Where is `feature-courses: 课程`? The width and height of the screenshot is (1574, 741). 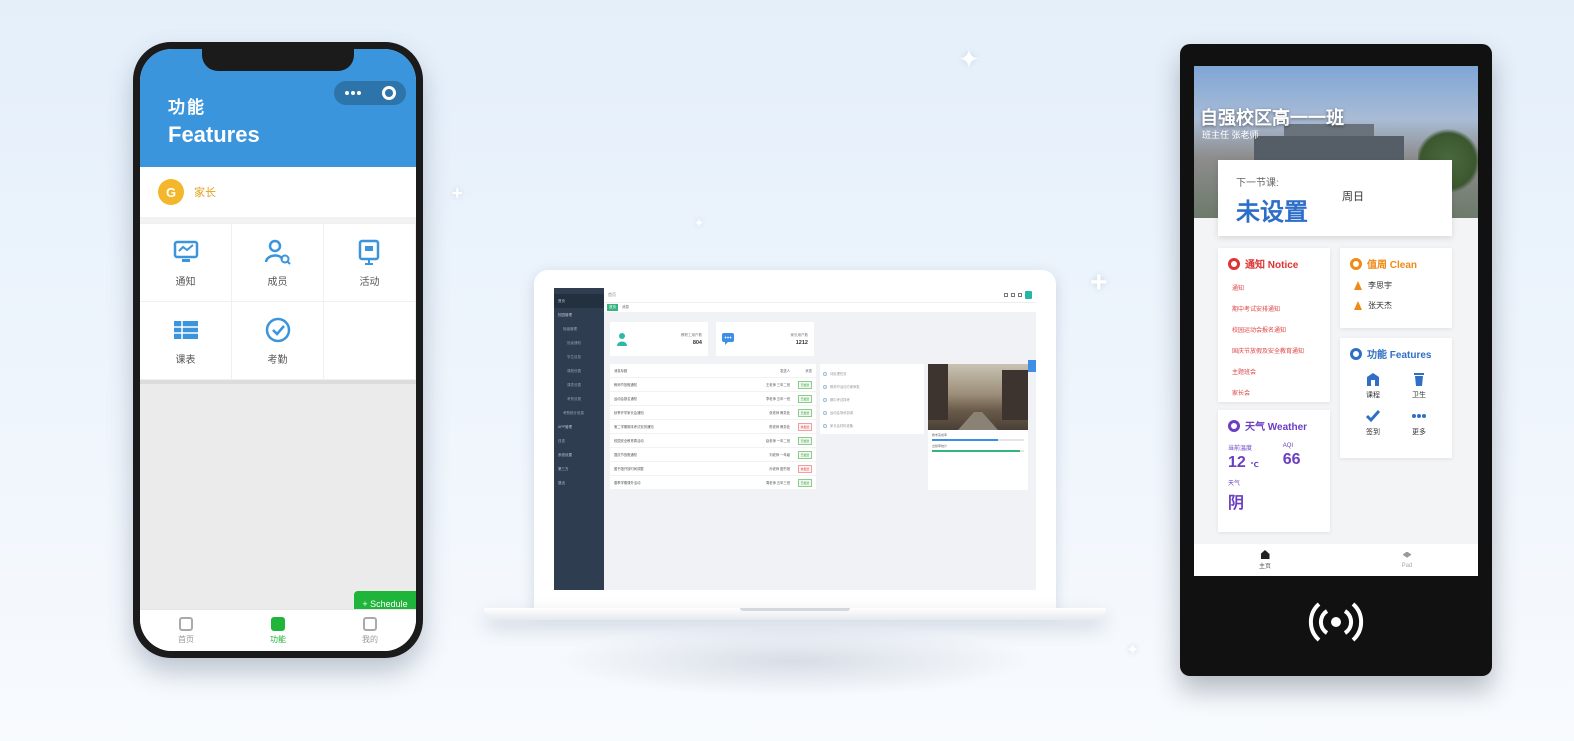
feature-courses: 课程 is located at coordinates (1373, 385).